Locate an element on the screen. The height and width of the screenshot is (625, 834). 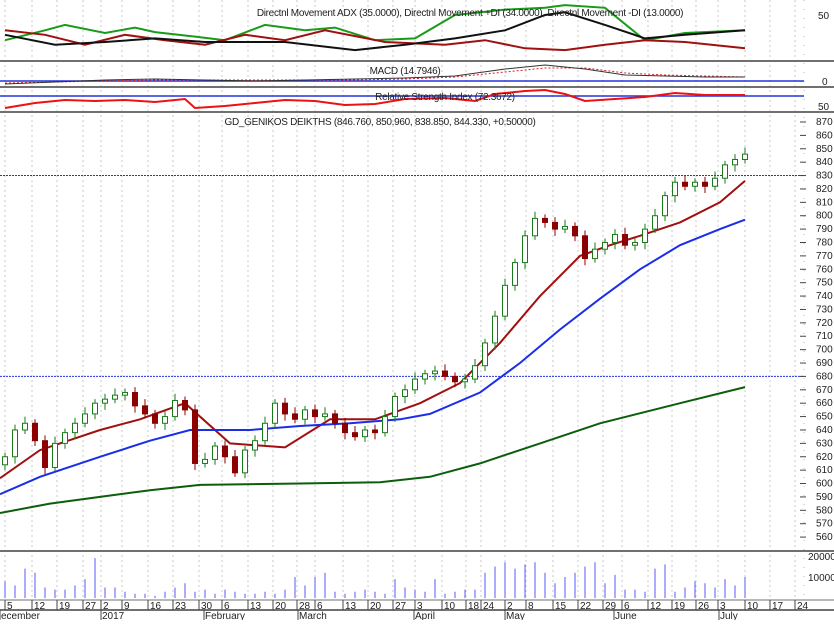
y-tick-label: 680 is located at coordinates (824, 376).